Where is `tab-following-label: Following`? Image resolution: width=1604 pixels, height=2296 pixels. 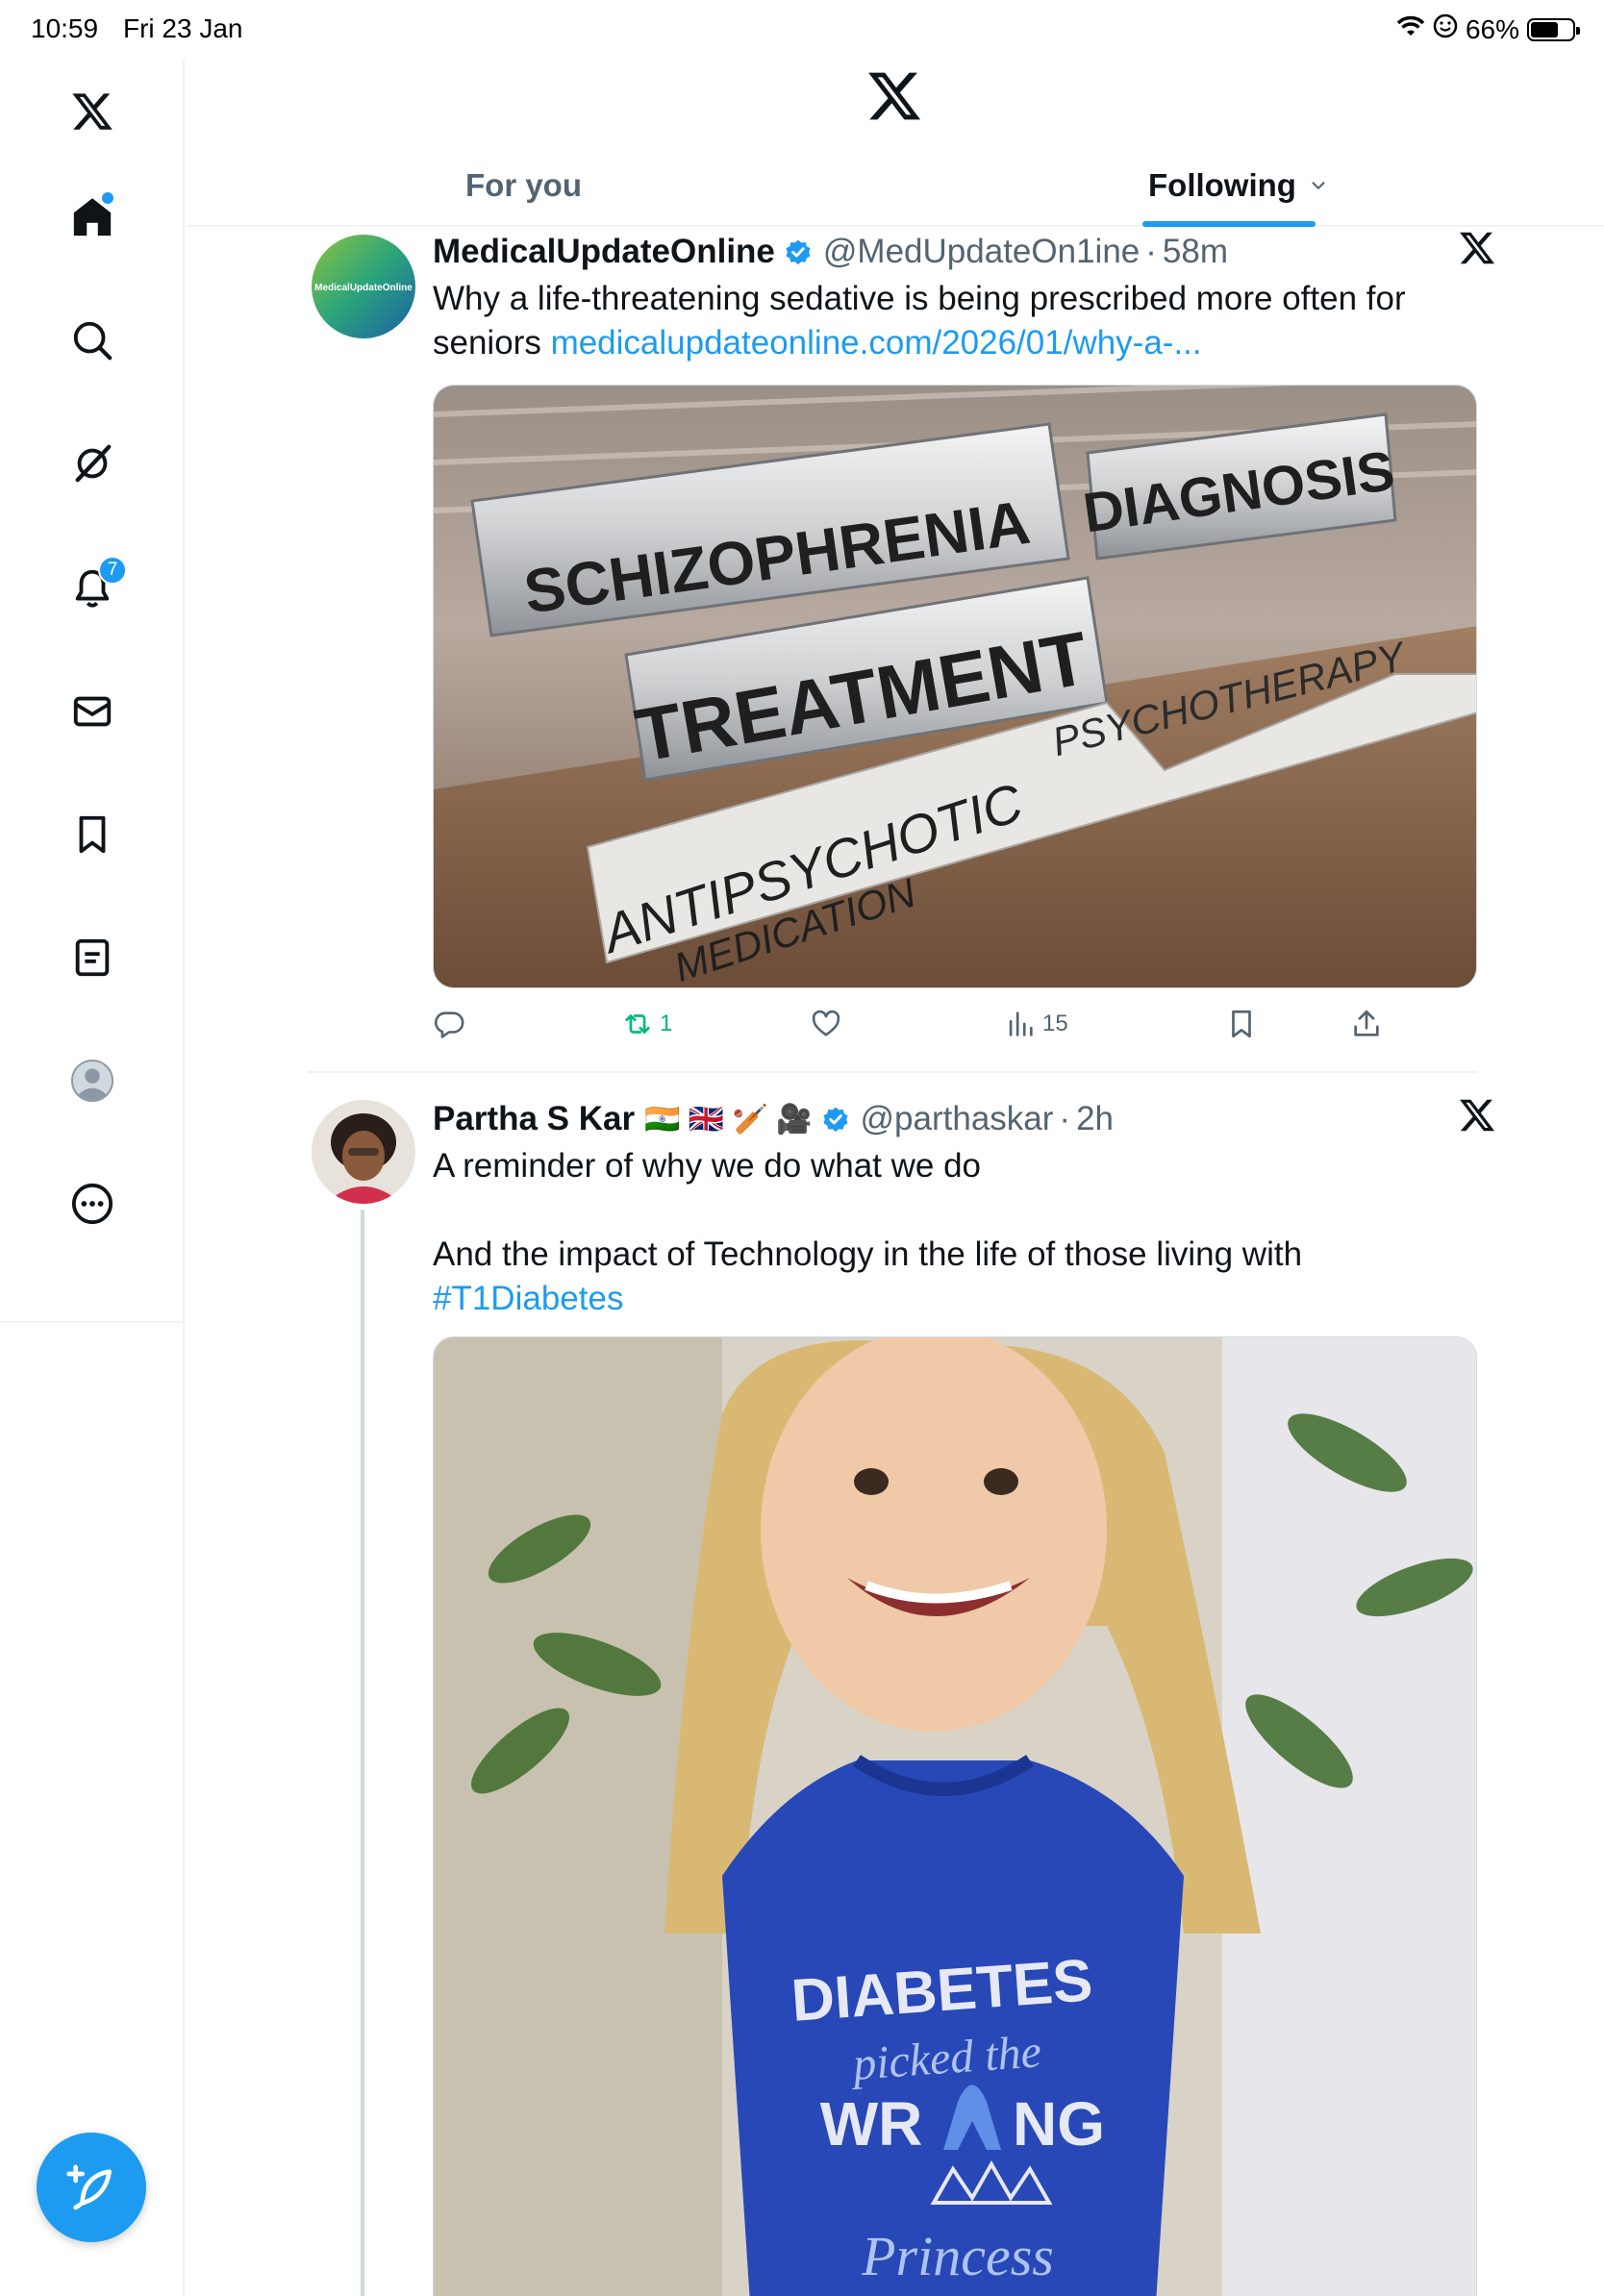
tab-following-label: Following is located at coordinates (1222, 185).